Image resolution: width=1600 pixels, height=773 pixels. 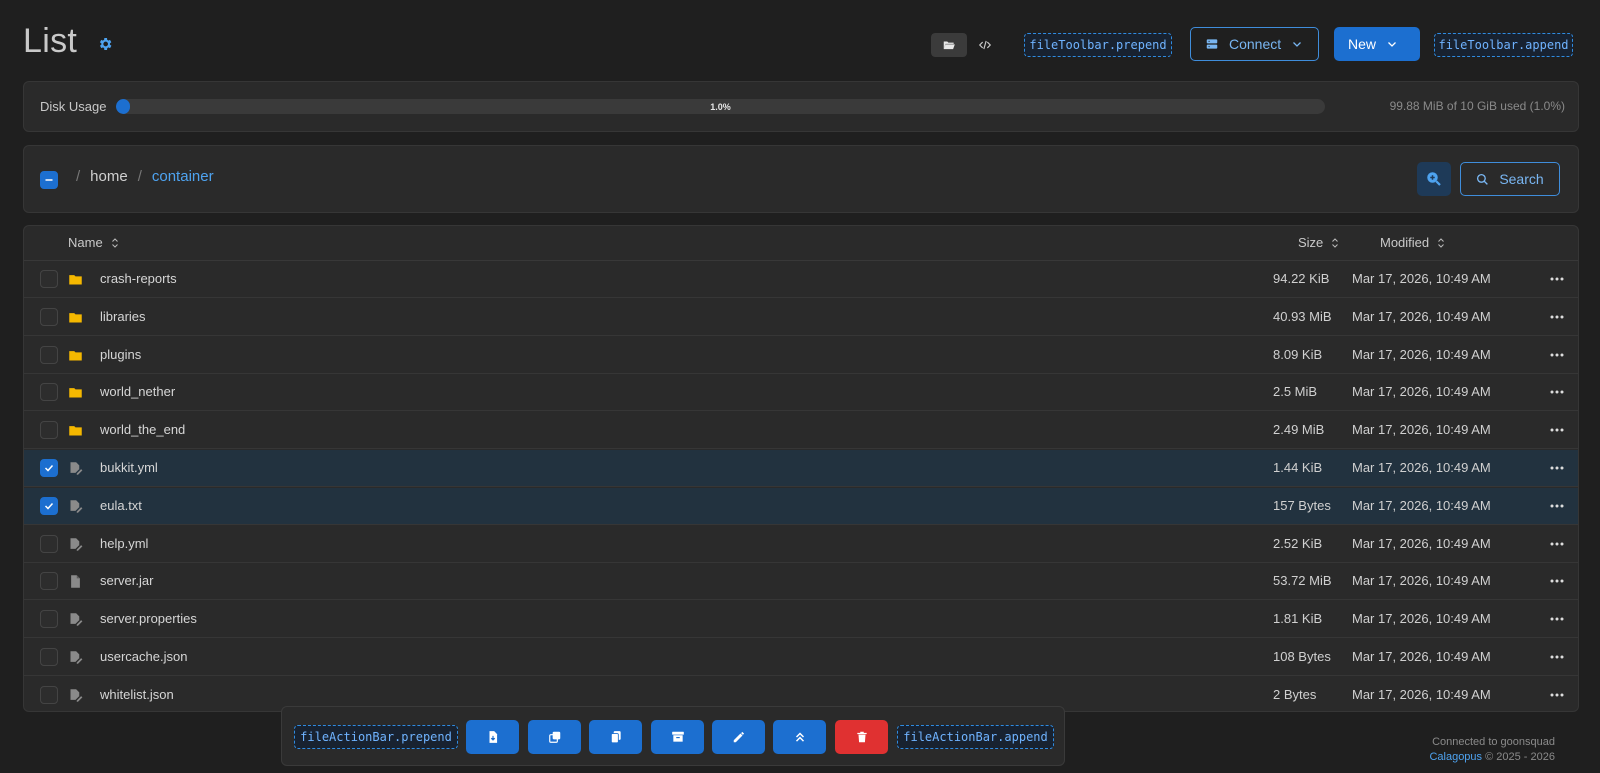 I want to click on new-button: New, so click(x=1377, y=44).